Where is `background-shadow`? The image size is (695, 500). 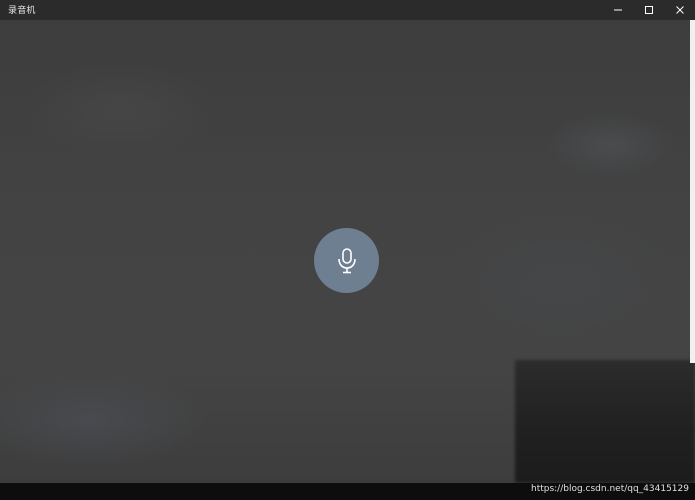
background-shadow is located at coordinates (605, 421).